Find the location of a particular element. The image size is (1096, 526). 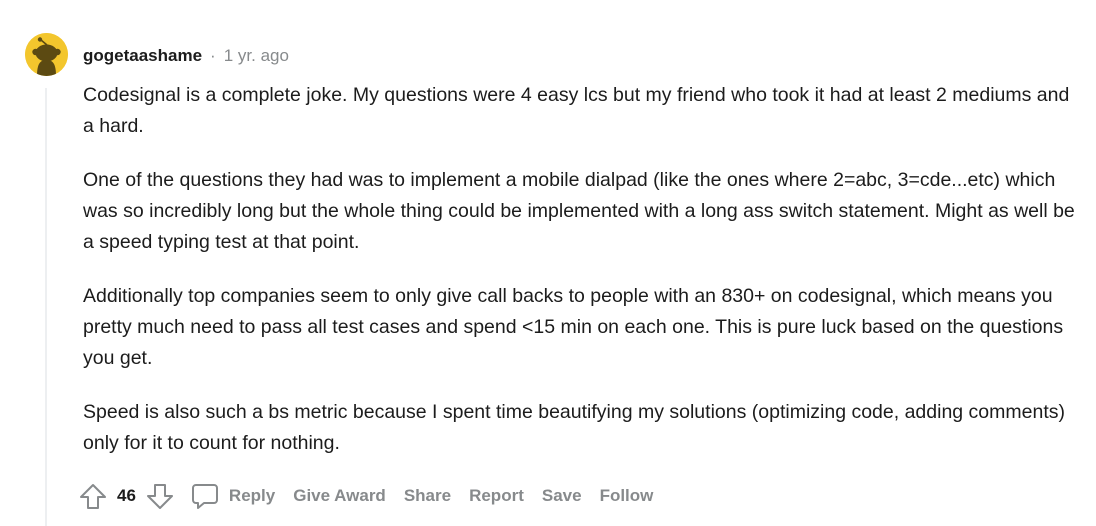

upvote-arrow-icon is located at coordinates (93, 496).